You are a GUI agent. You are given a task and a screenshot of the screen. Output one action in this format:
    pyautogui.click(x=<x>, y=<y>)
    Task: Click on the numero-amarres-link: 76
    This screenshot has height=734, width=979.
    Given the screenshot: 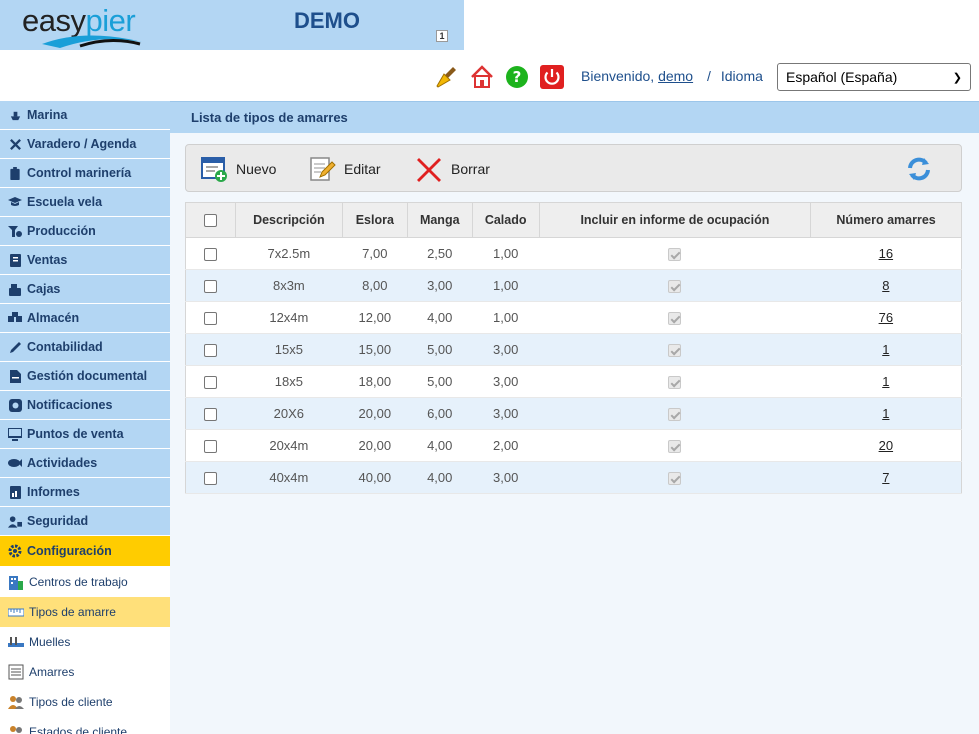 What is the action you would take?
    pyautogui.click(x=886, y=317)
    